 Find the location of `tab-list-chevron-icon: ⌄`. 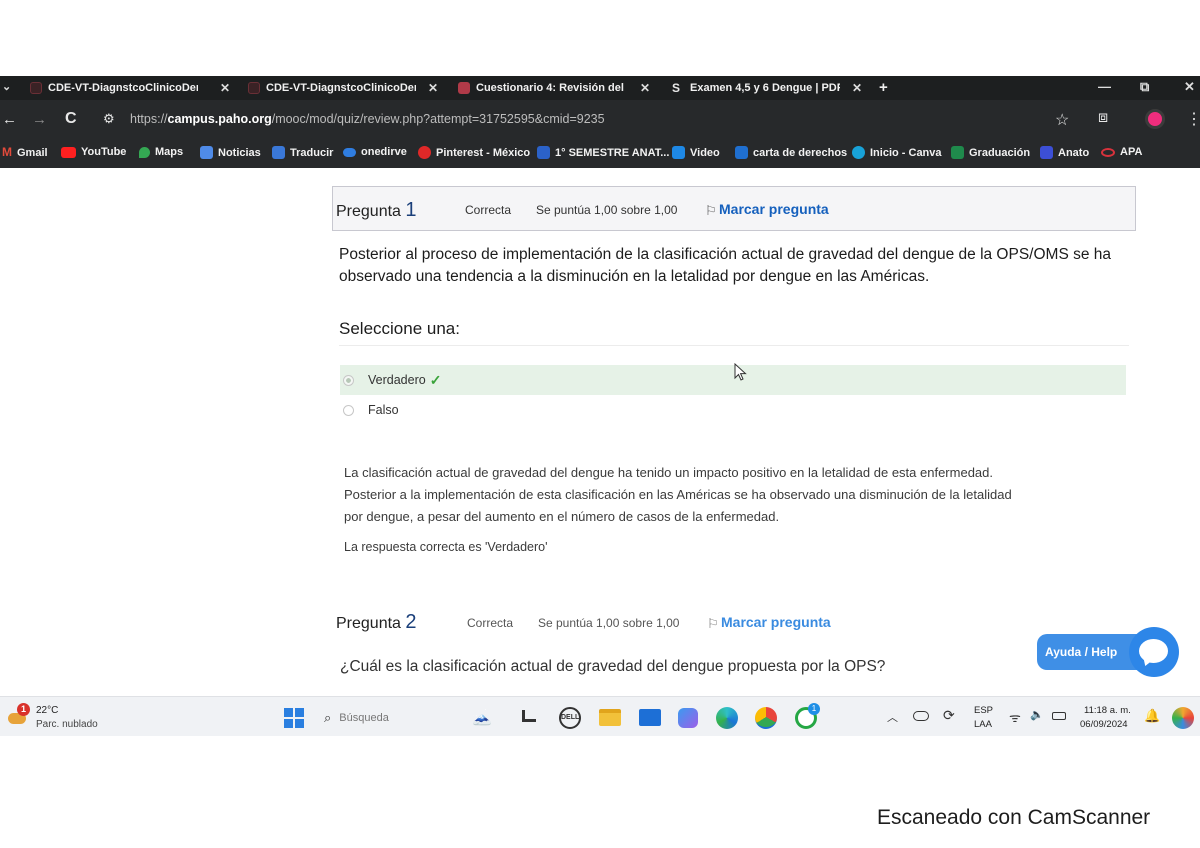

tab-list-chevron-icon: ⌄ is located at coordinates (6, 86).